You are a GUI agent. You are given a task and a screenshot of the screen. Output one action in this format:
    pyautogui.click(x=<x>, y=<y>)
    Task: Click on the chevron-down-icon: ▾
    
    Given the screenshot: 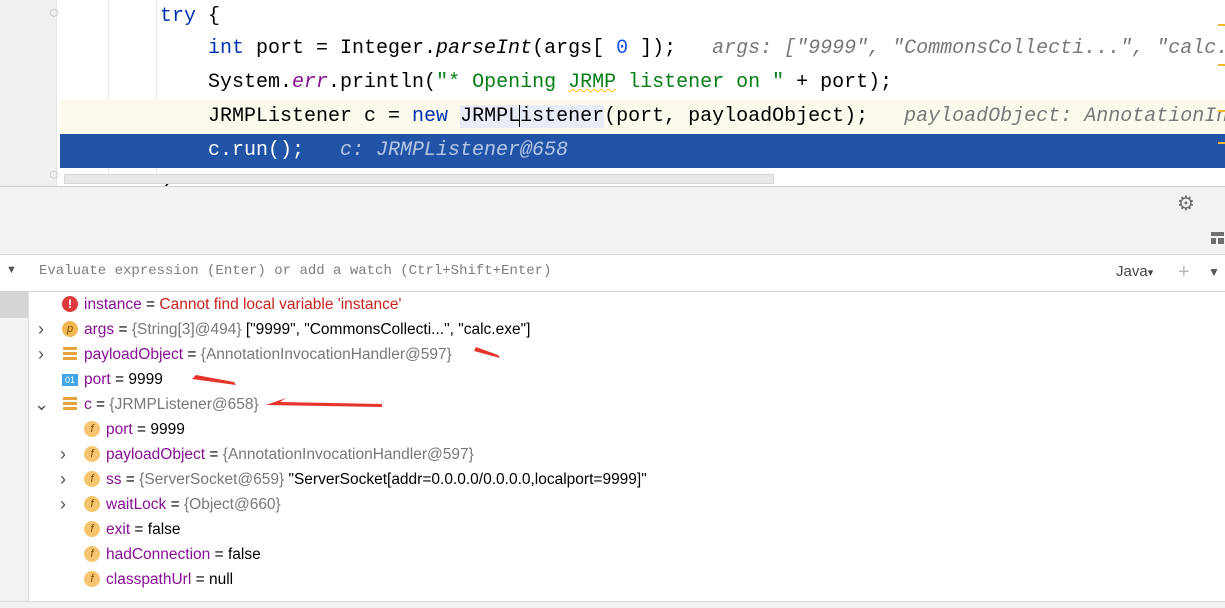 What is the action you would take?
    pyautogui.click(x=1150, y=273)
    